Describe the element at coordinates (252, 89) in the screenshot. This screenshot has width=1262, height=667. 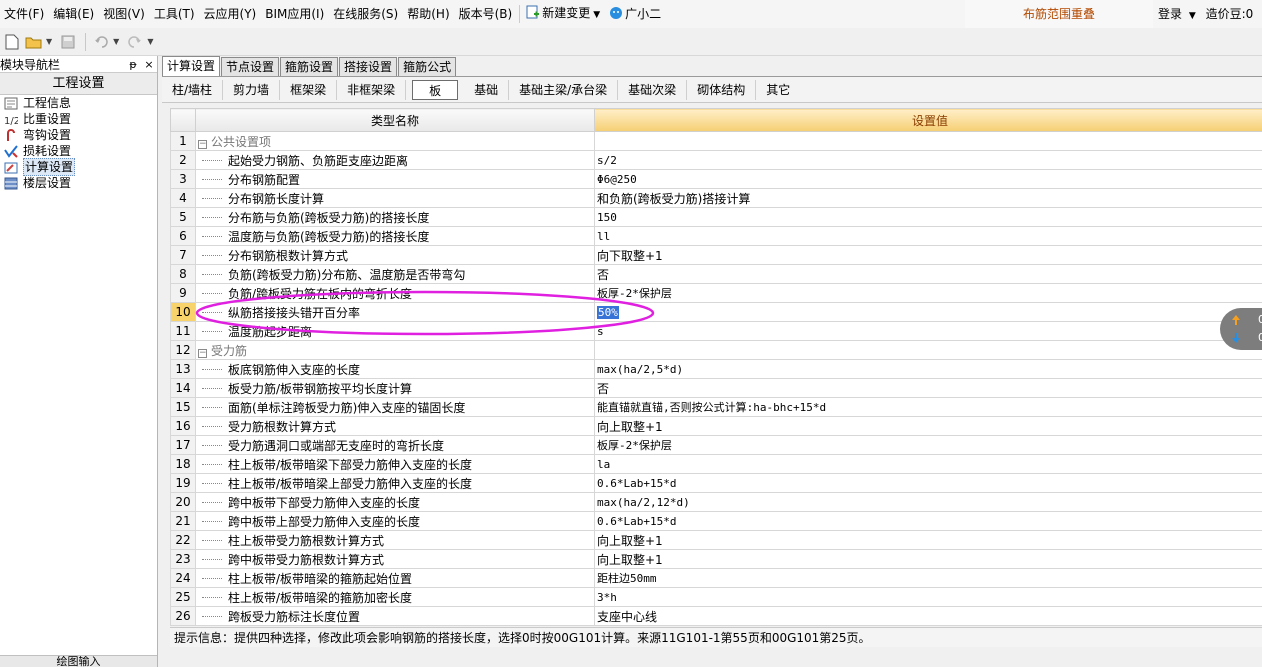
I see `subtab-shear-wall: 剪力墙` at that location.